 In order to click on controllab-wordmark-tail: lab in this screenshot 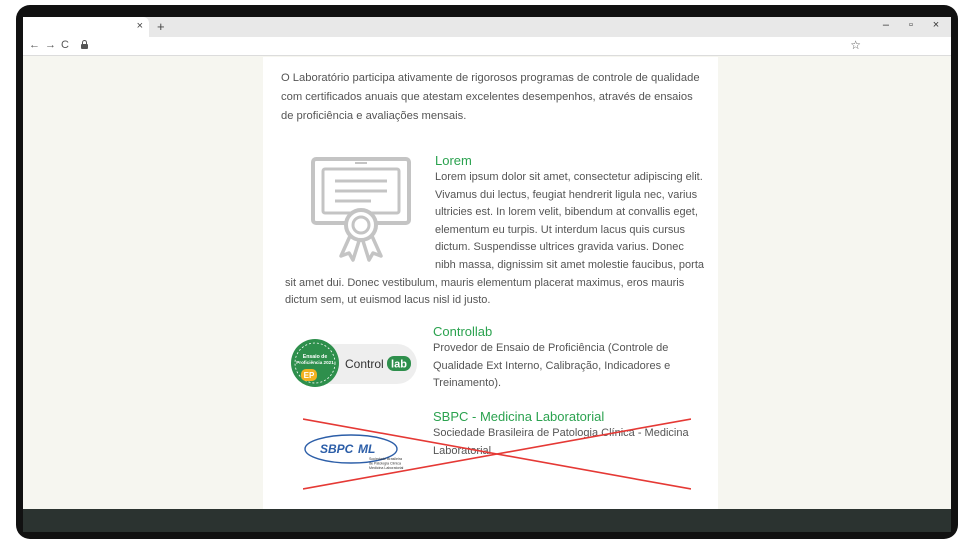, I will do `click(399, 365)`.